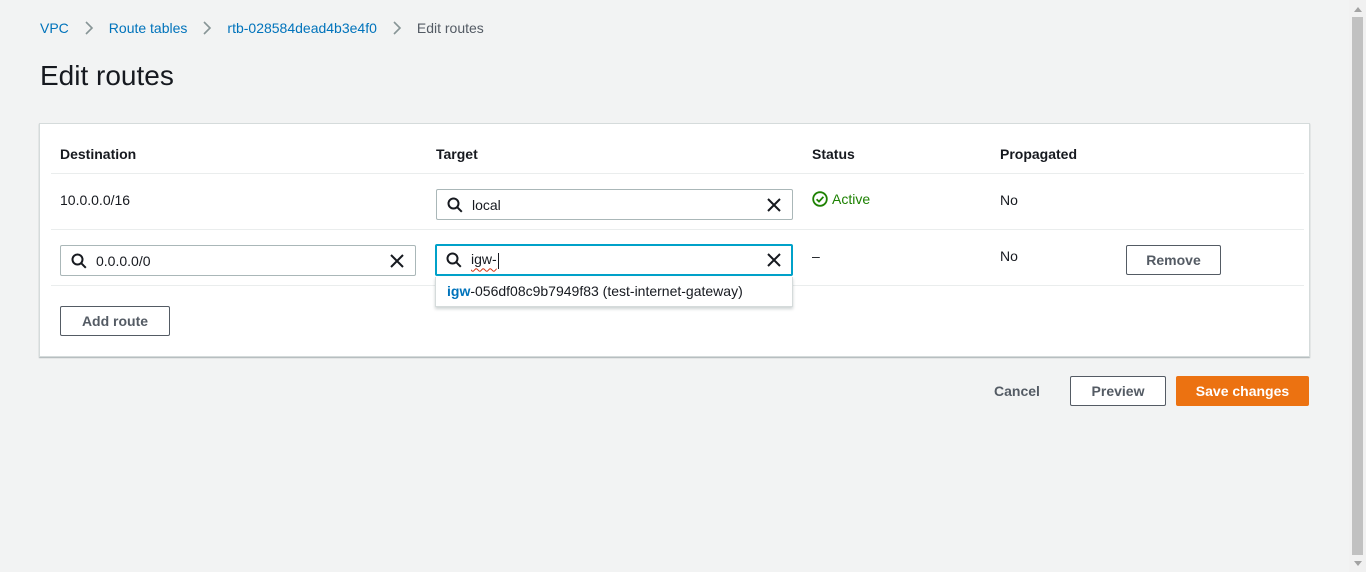 The image size is (1366, 572). Describe the element at coordinates (148, 28) in the screenshot. I see `breadcrumb-route-tables: Route tables` at that location.